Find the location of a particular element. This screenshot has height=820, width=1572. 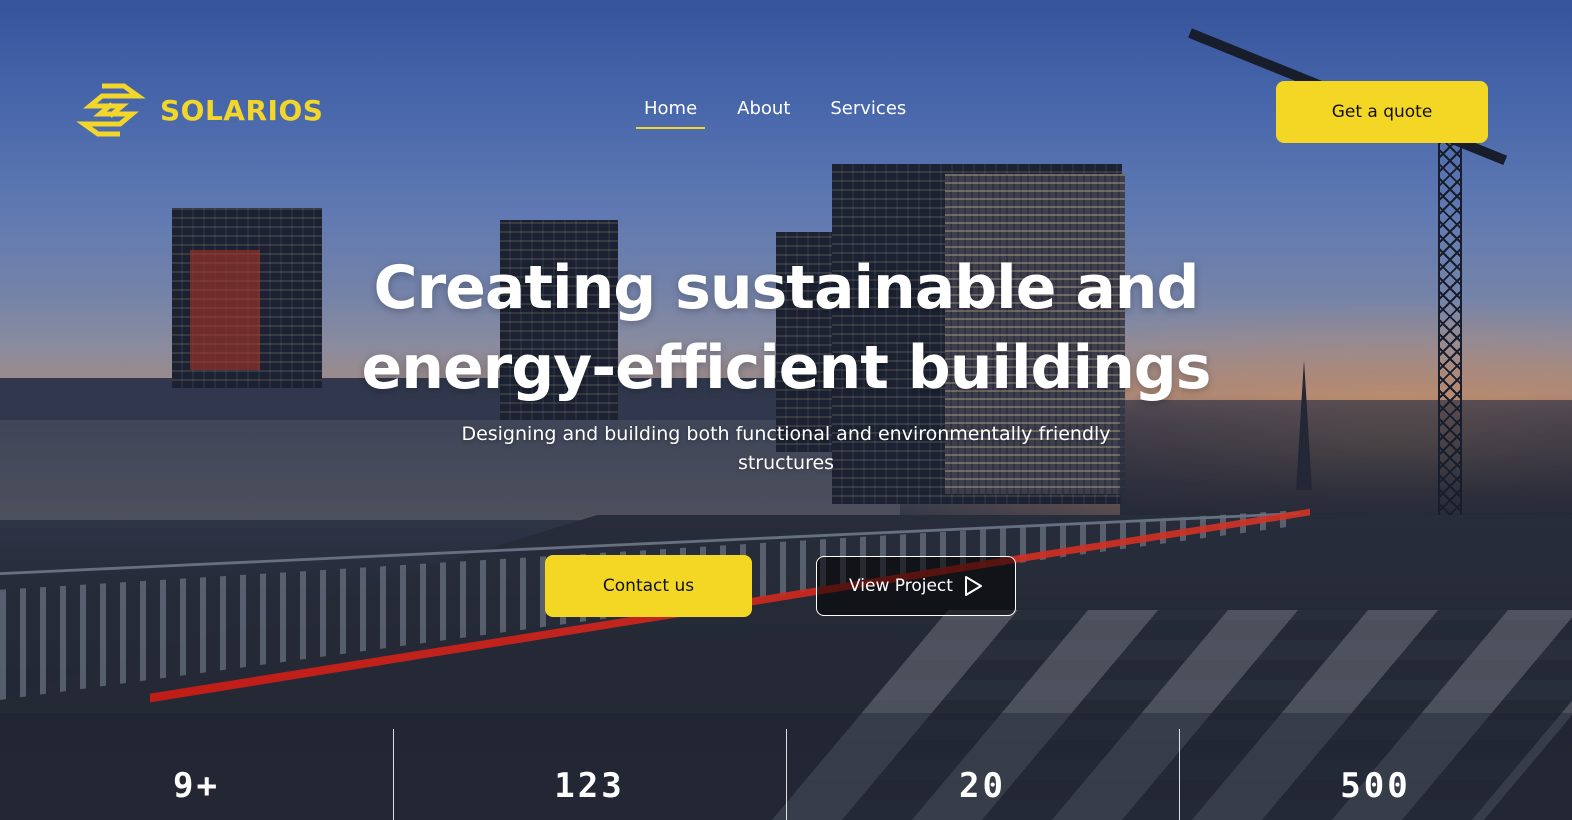

nav-item-home: Home is located at coordinates (671, 113).